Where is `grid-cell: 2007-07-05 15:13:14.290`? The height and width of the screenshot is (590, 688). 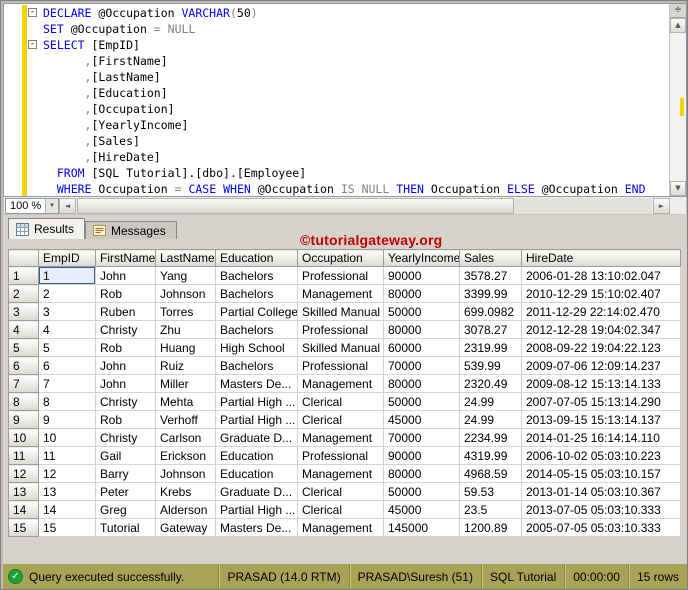
grid-cell: 2007-07-05 15:13:14.290 is located at coordinates (601, 401).